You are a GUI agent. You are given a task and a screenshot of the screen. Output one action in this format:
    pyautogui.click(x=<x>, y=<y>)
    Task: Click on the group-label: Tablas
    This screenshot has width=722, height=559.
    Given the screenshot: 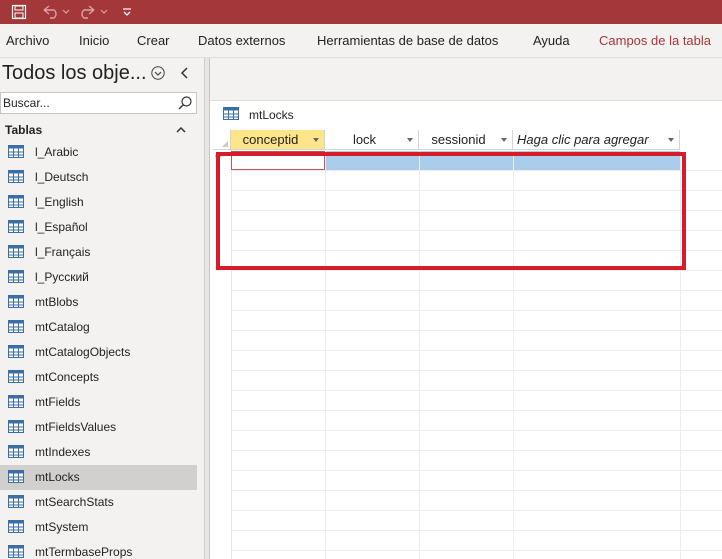 What is the action you would take?
    pyautogui.click(x=24, y=130)
    